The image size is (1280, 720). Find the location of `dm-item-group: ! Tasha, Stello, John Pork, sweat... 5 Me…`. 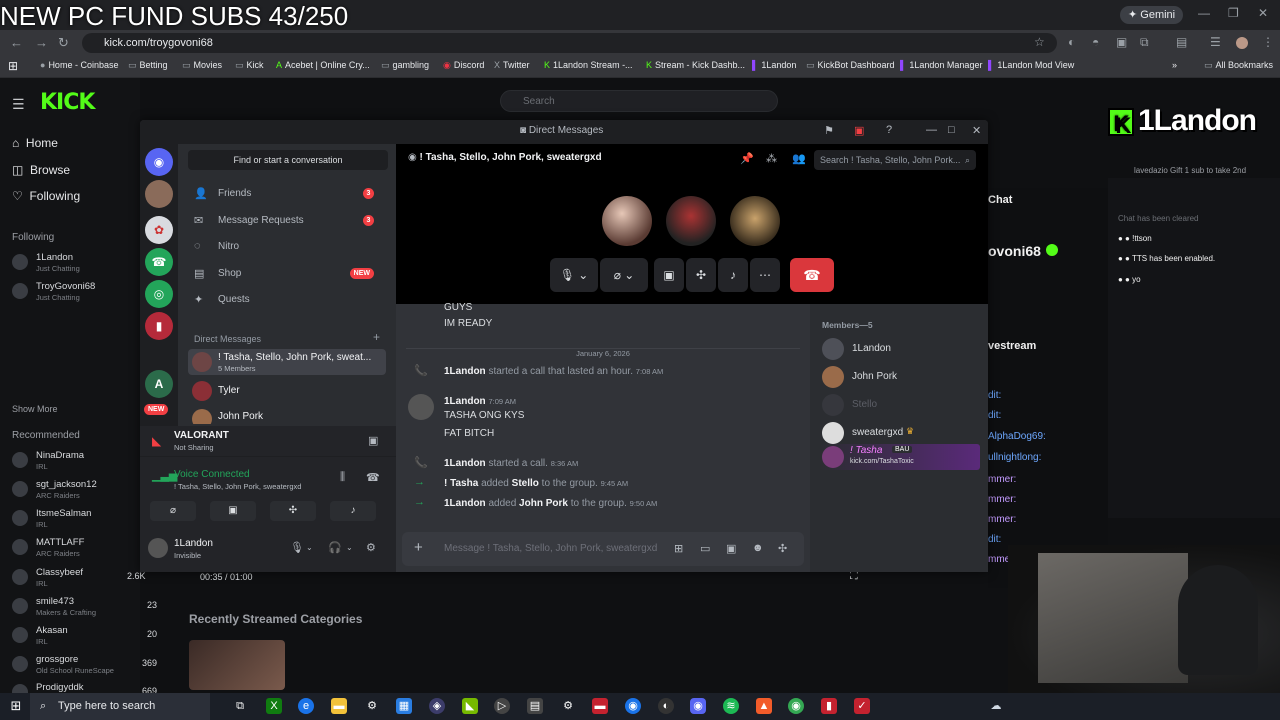

dm-item-group: ! Tasha, Stello, John Pork, sweat... 5 Me… is located at coordinates (287, 362).